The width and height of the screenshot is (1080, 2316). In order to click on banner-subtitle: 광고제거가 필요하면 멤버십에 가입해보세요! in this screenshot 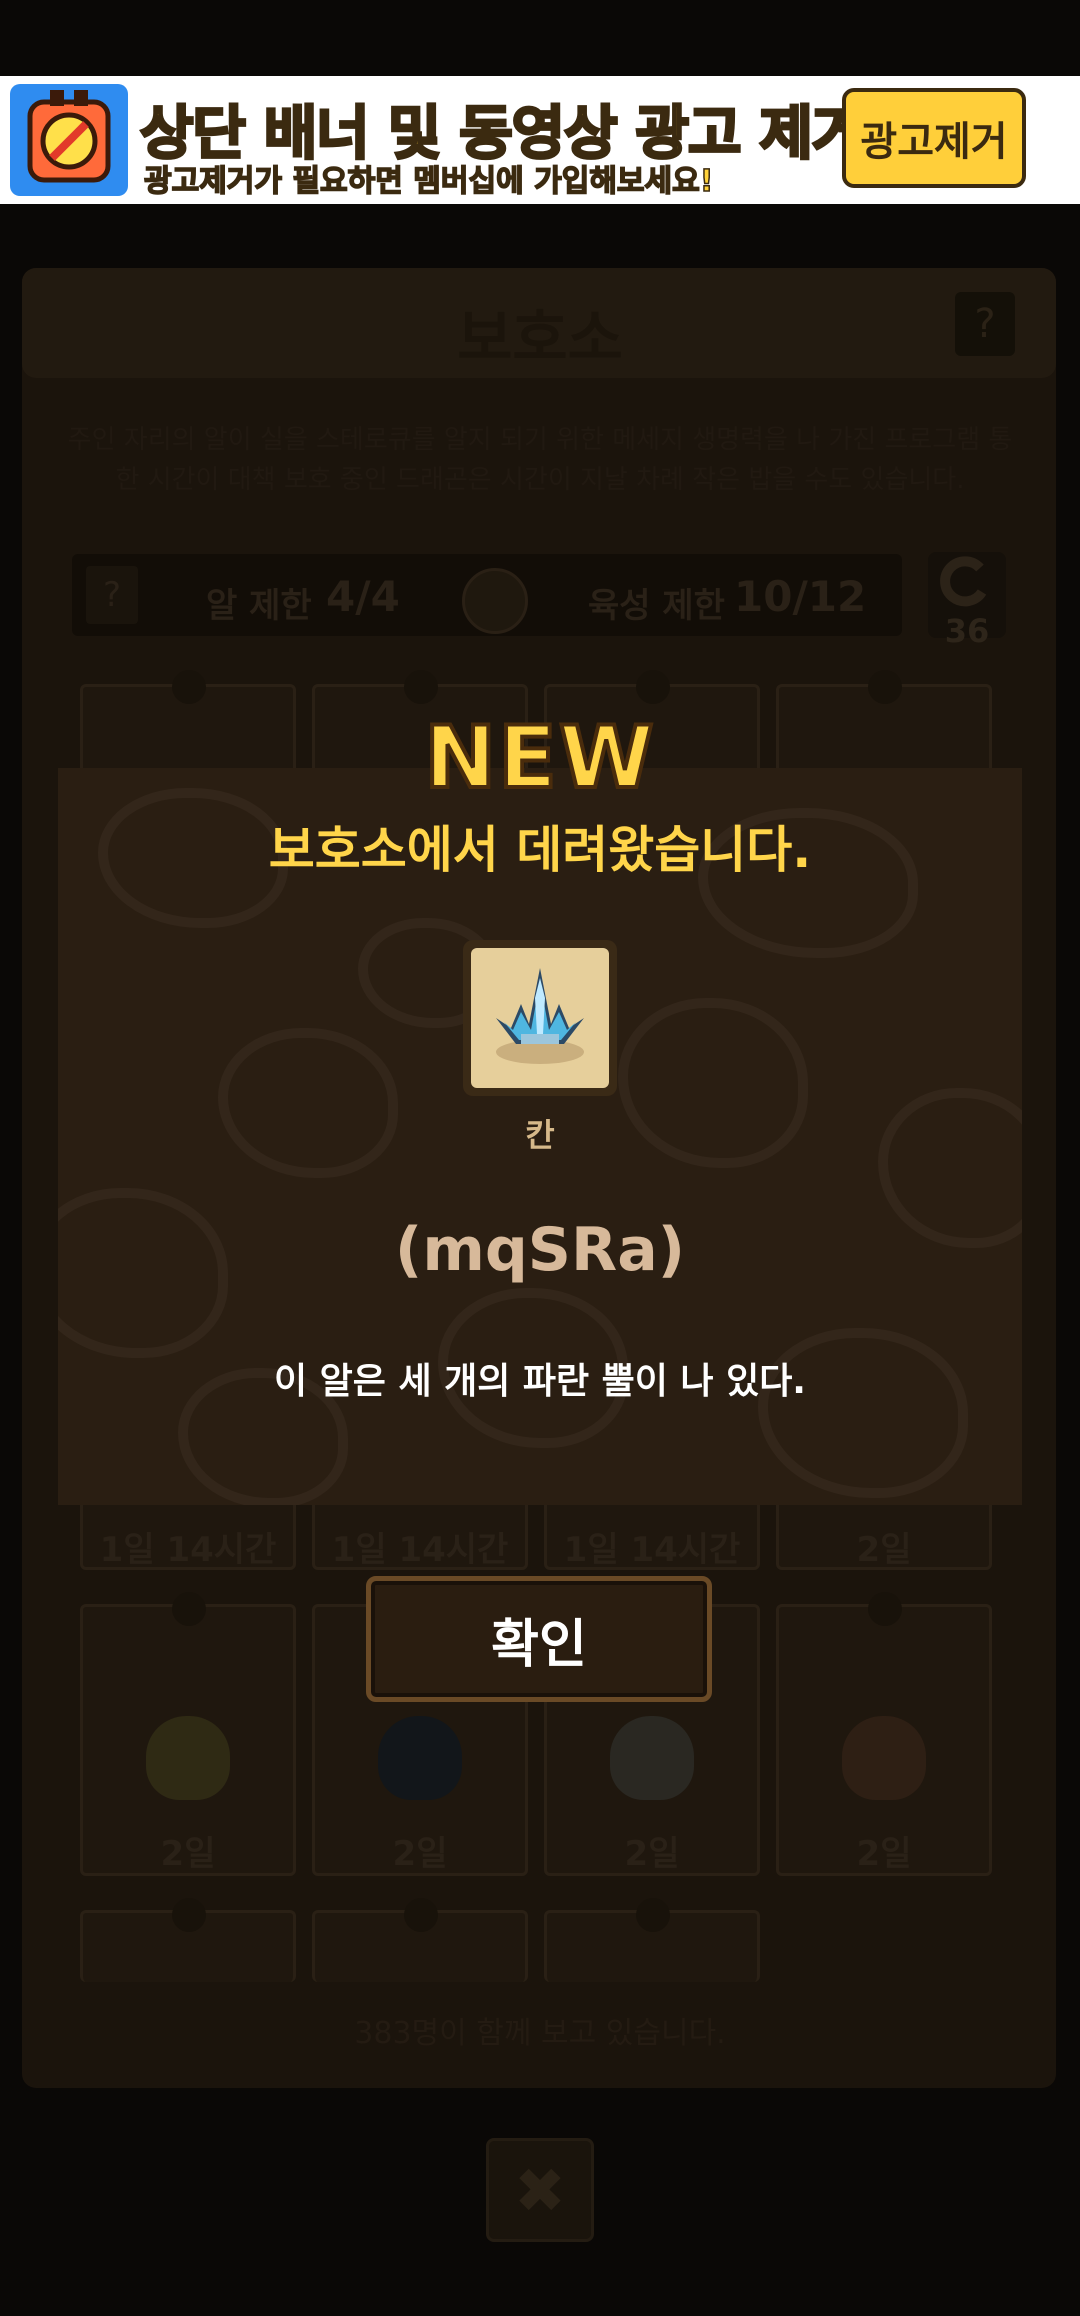, I will do `click(428, 181)`.